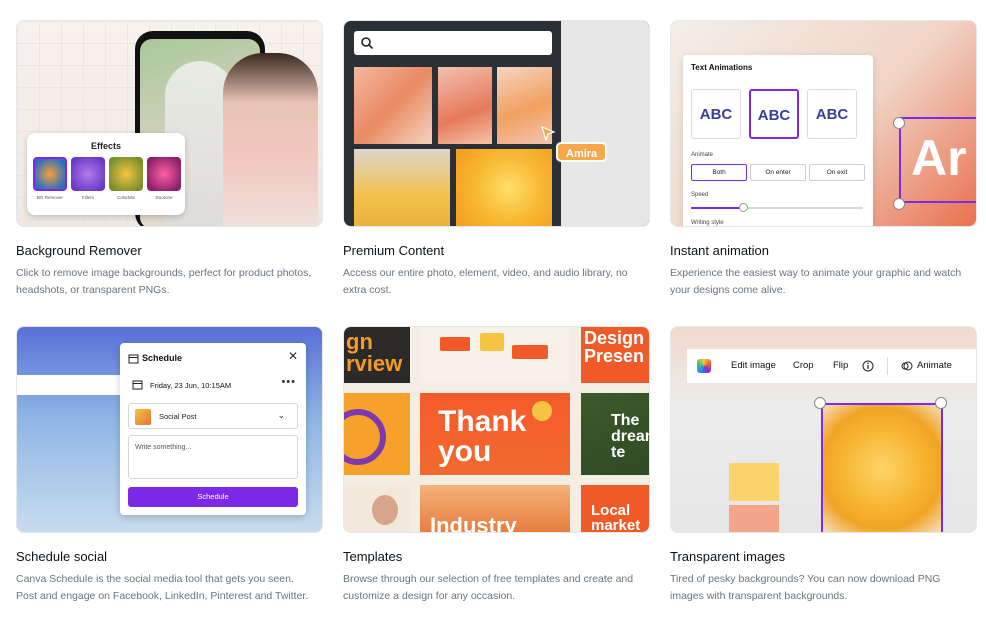  I want to click on fx-label: Duotone, so click(164, 197).